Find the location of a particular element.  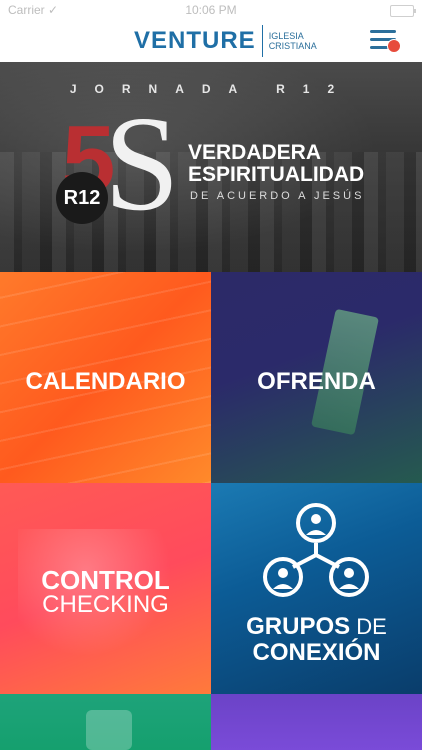

tile-label-line1: GRUPOS DE is located at coordinates (316, 627).